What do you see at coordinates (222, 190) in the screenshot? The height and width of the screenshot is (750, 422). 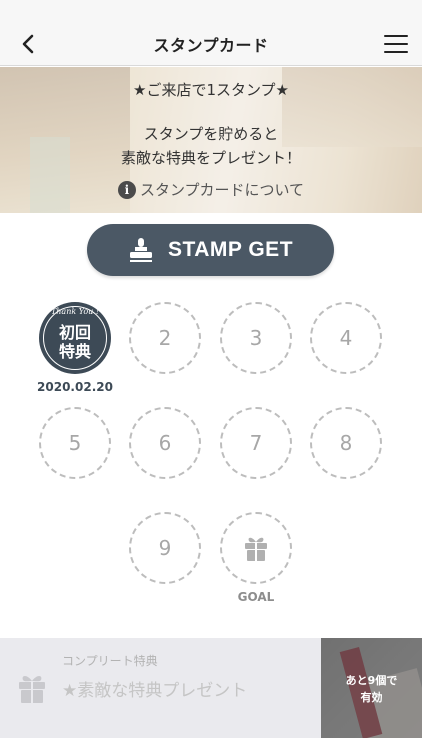 I see `about-stamp-card-label: スタンプカードについて` at bounding box center [222, 190].